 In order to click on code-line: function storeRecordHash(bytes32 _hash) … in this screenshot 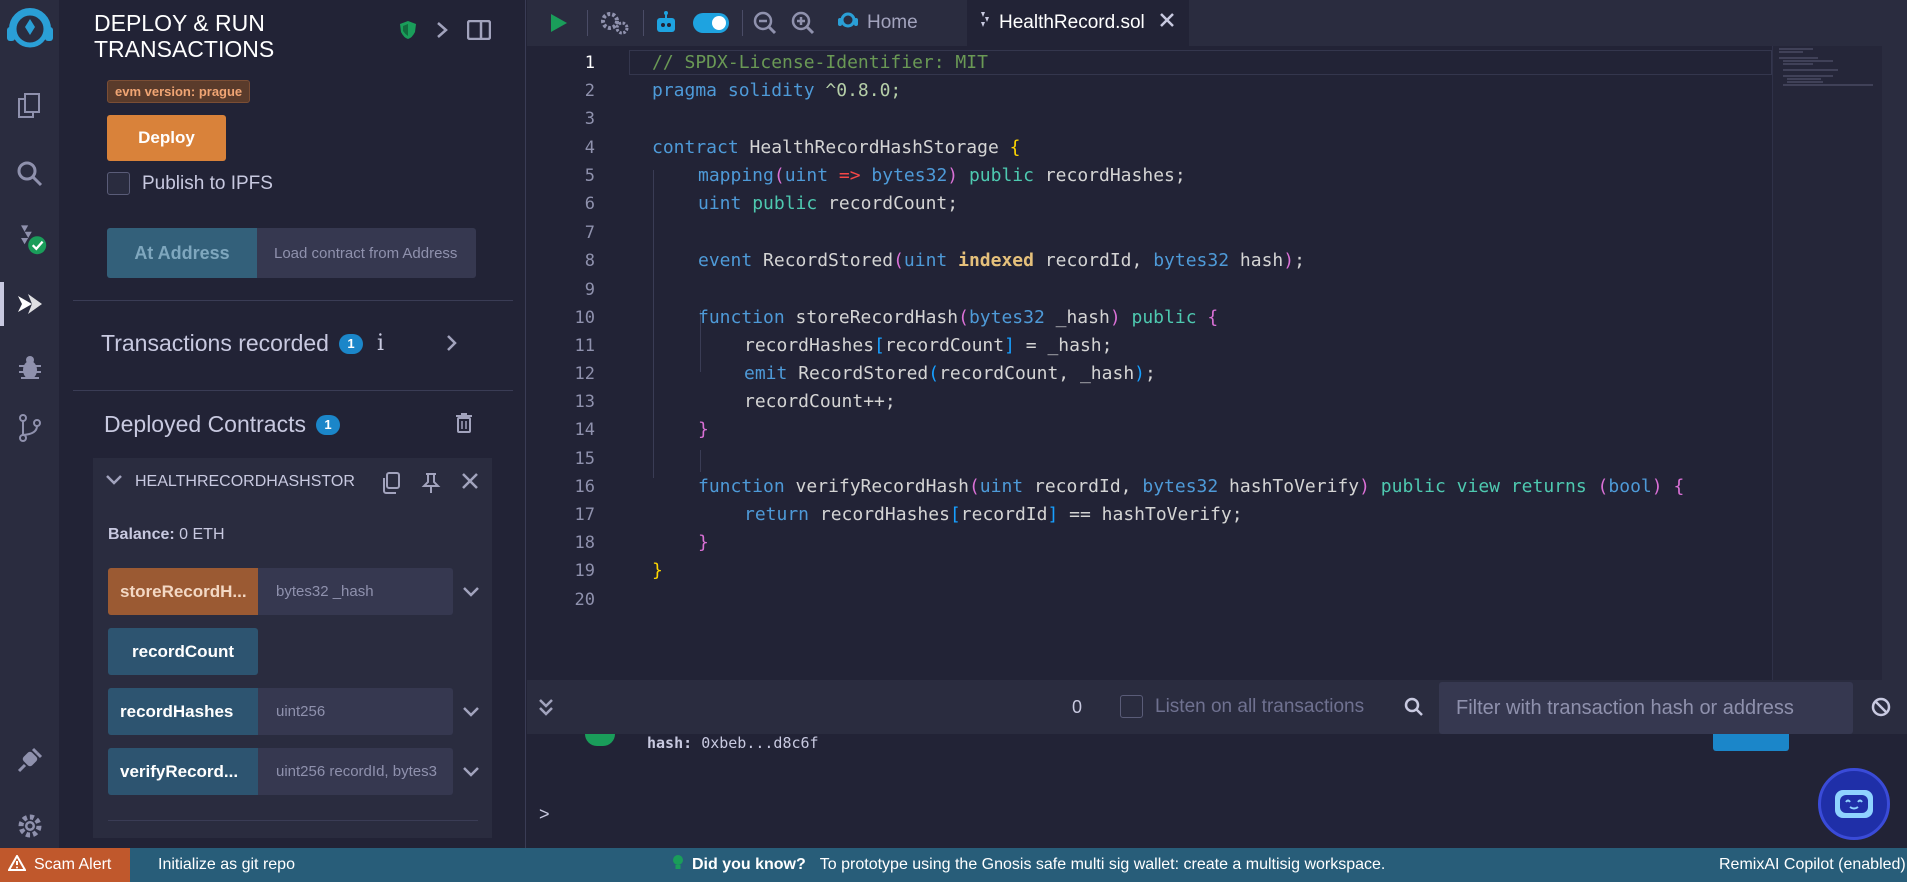, I will do `click(958, 317)`.